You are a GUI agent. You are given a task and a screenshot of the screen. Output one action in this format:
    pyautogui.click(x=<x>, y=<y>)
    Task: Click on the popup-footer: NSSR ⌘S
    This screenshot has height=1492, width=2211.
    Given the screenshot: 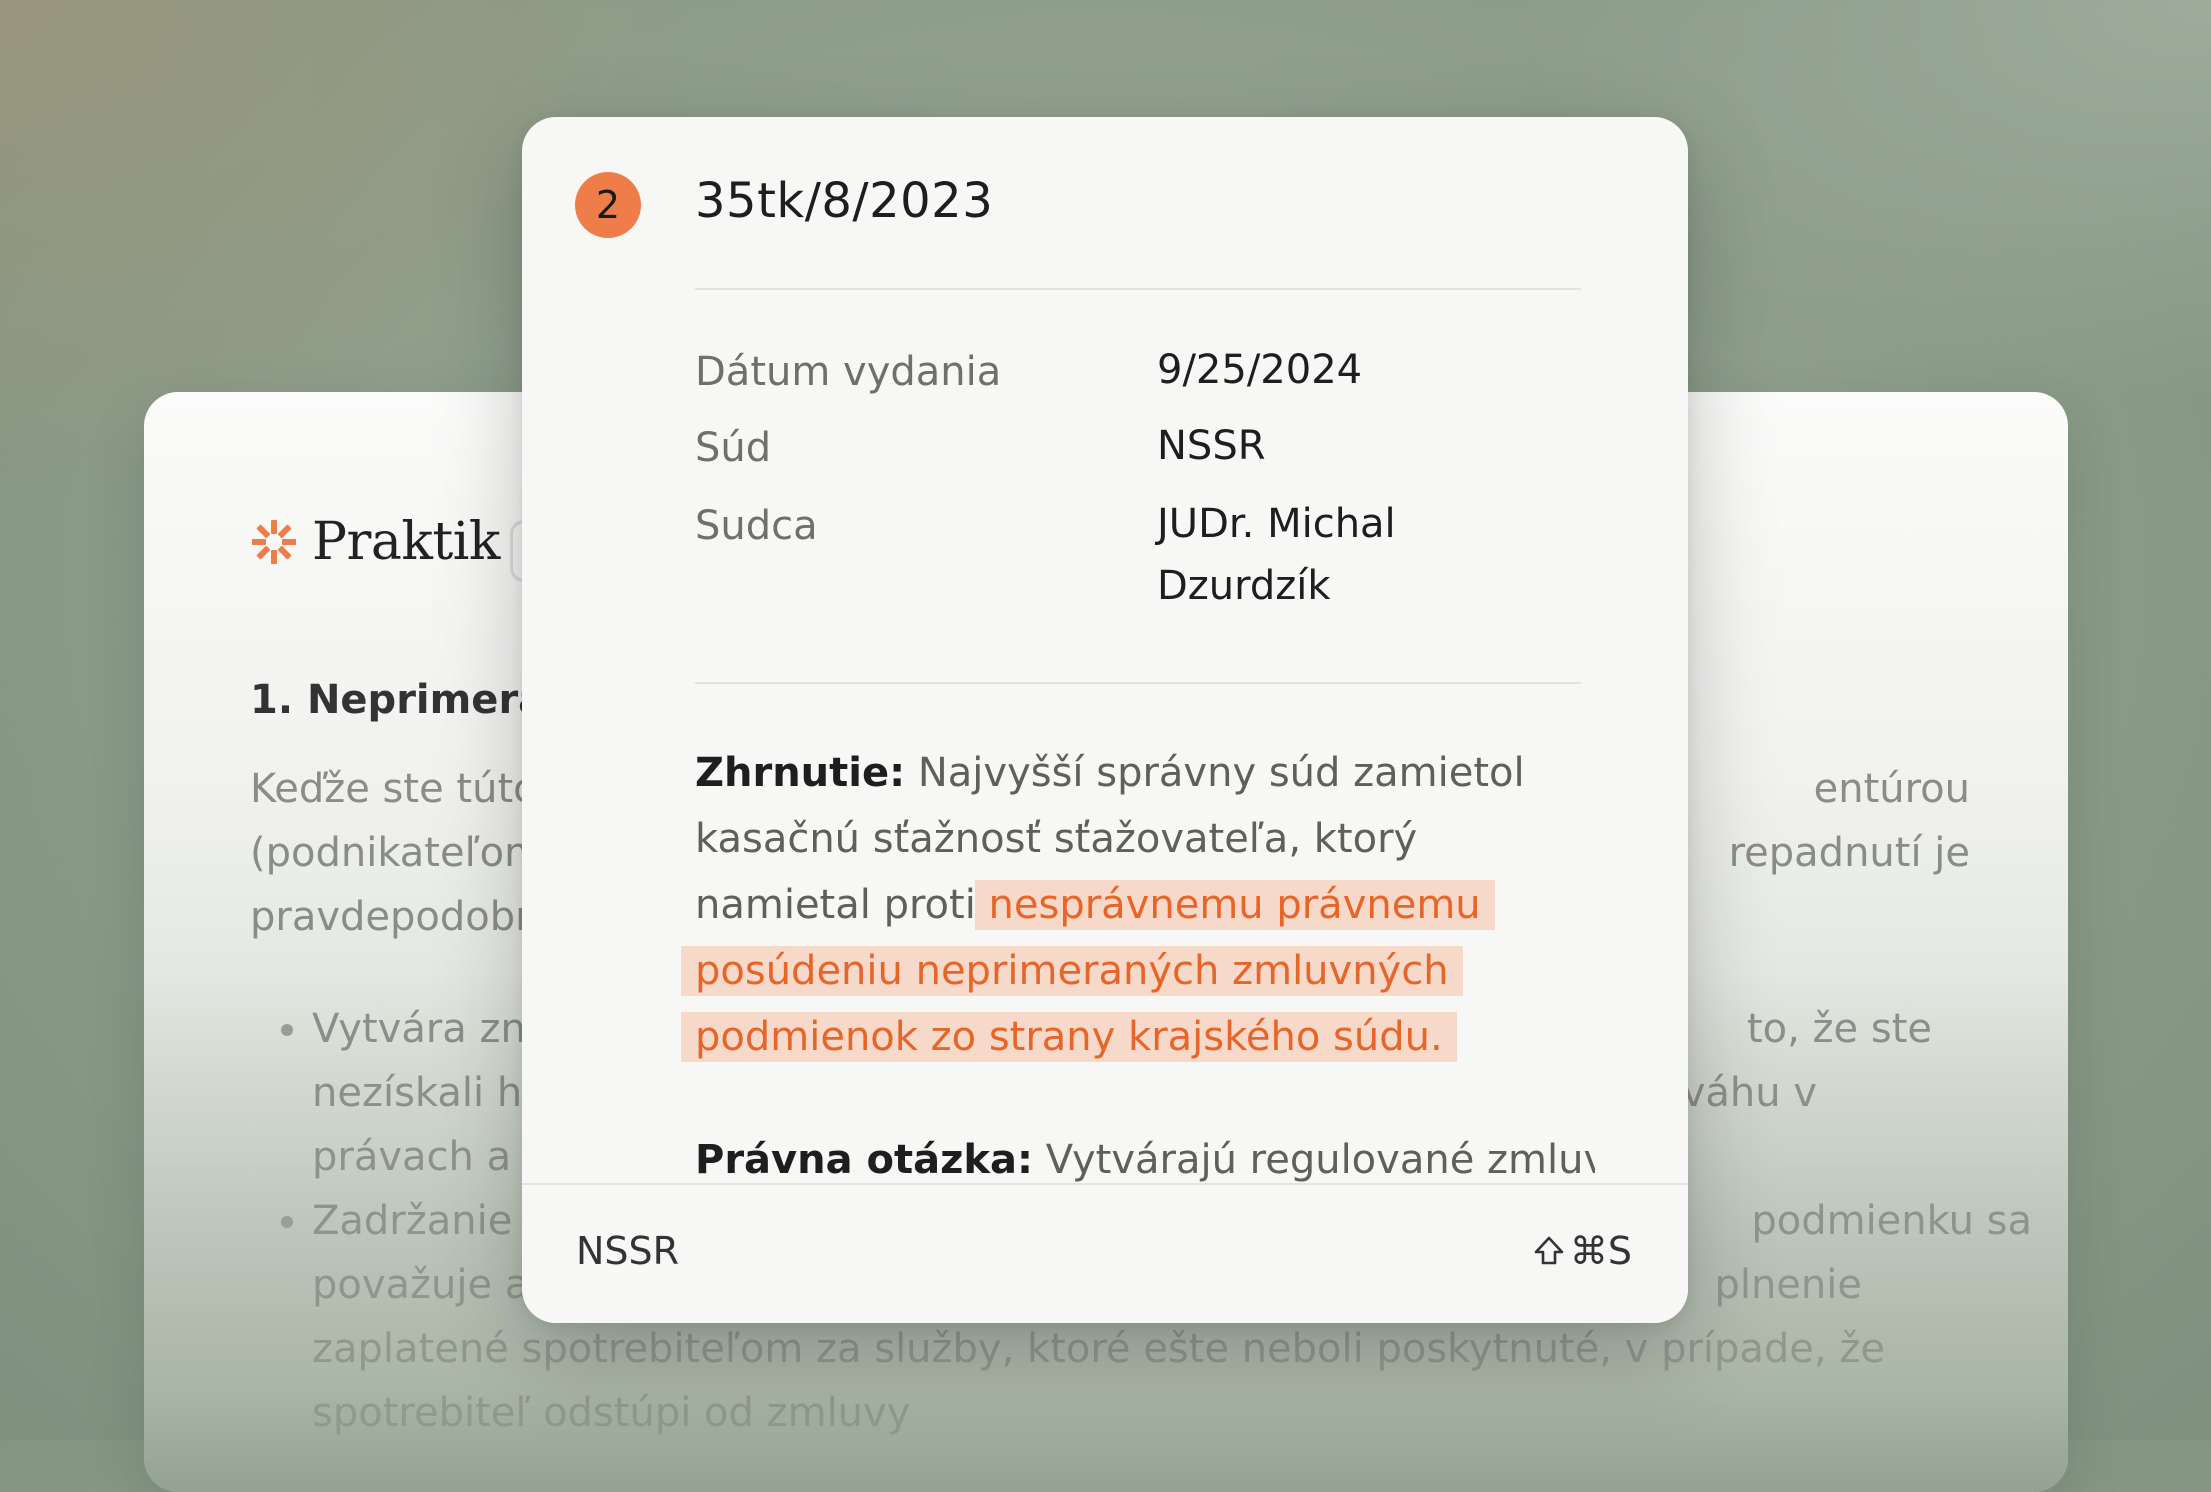 What is the action you would take?
    pyautogui.click(x=1105, y=1253)
    